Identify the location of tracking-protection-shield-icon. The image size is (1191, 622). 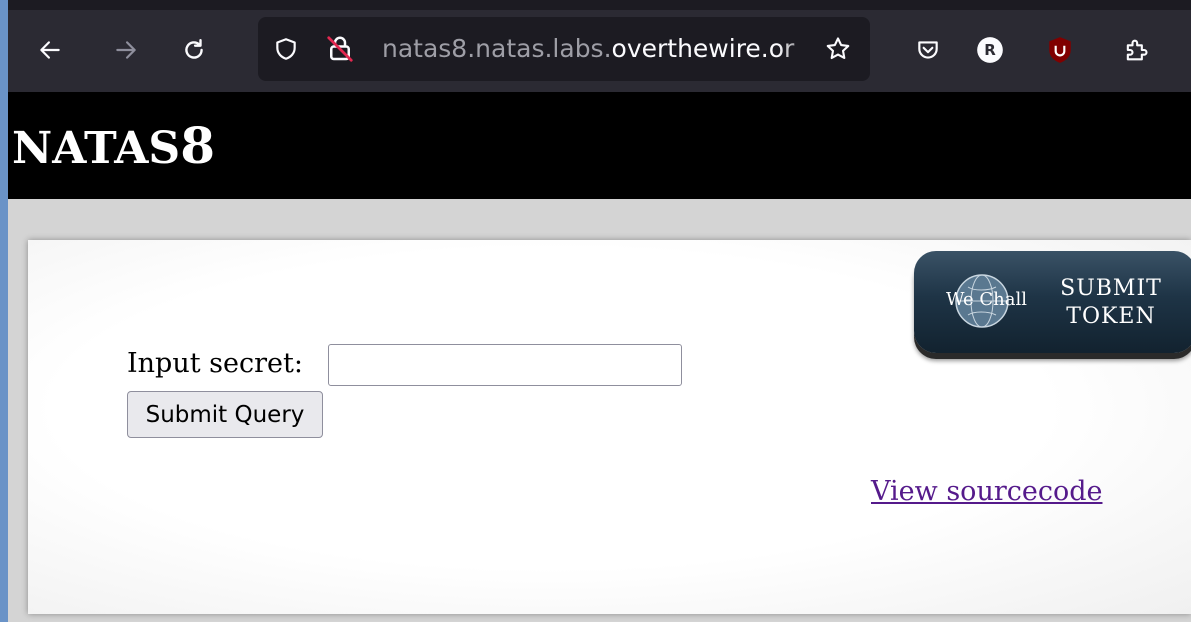
(286, 49).